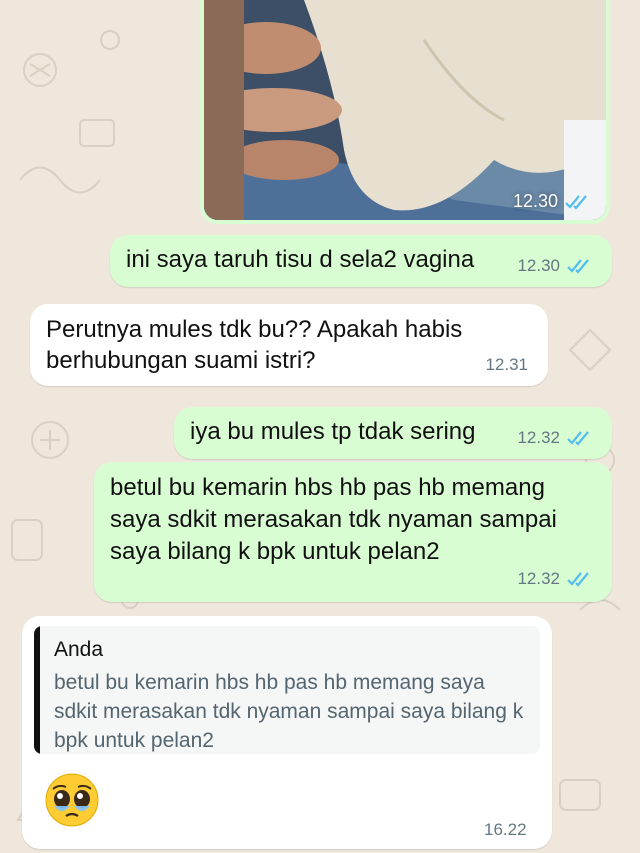  What do you see at coordinates (300, 259) in the screenshot?
I see `message-text: ini saya taruh tisu d sela2 vagina` at bounding box center [300, 259].